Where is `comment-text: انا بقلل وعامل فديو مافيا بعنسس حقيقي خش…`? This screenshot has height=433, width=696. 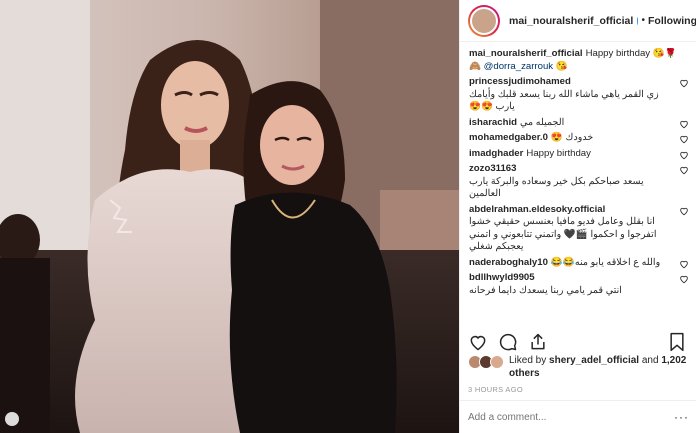 comment-text: انا بقلل وعامل فديو مافيا بعنسس حقيقي خش… is located at coordinates (563, 234).